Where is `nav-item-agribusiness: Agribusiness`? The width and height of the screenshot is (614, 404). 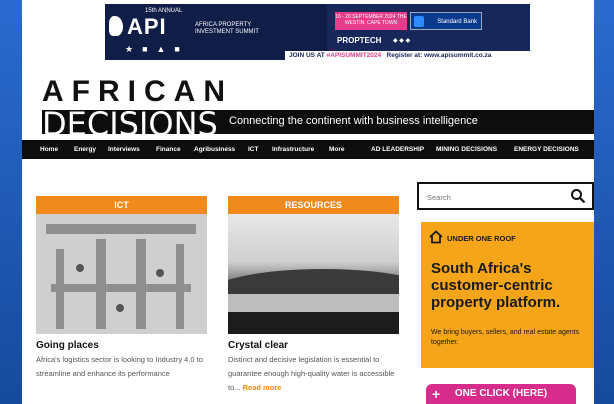
nav-item-agribusiness: Agribusiness is located at coordinates (214, 149).